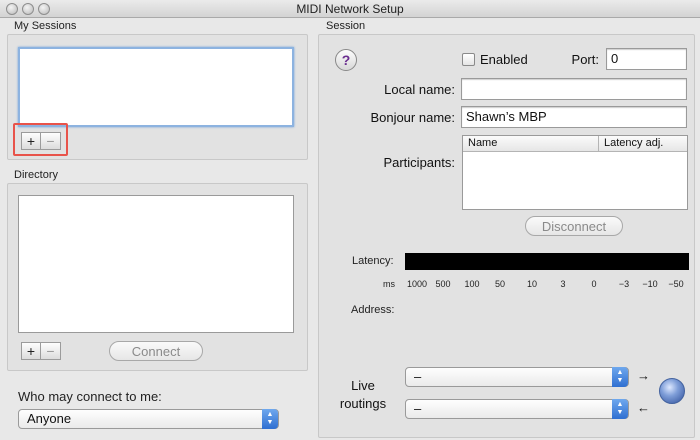  Describe the element at coordinates (418, 376) in the screenshot. I see `routing-in-value: –` at that location.